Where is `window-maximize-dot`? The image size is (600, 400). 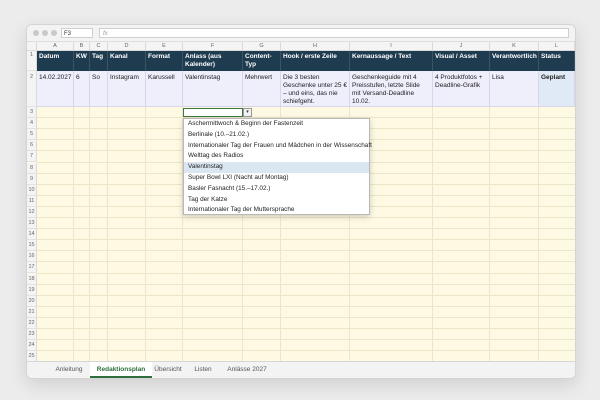
window-maximize-dot is located at coordinates (54, 33).